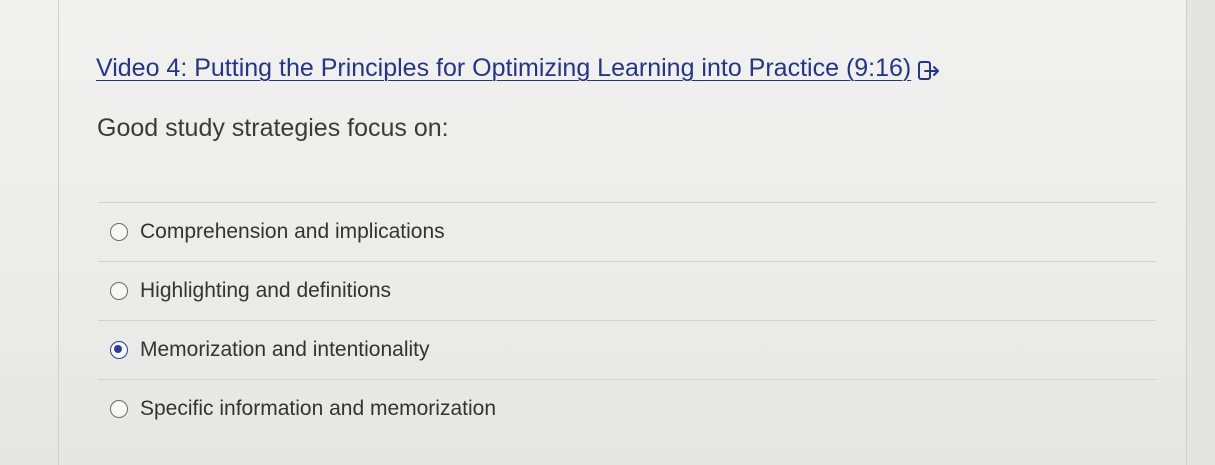 The width and height of the screenshot is (1215, 465). Describe the element at coordinates (929, 71) in the screenshot. I see `external-link-icon` at that location.